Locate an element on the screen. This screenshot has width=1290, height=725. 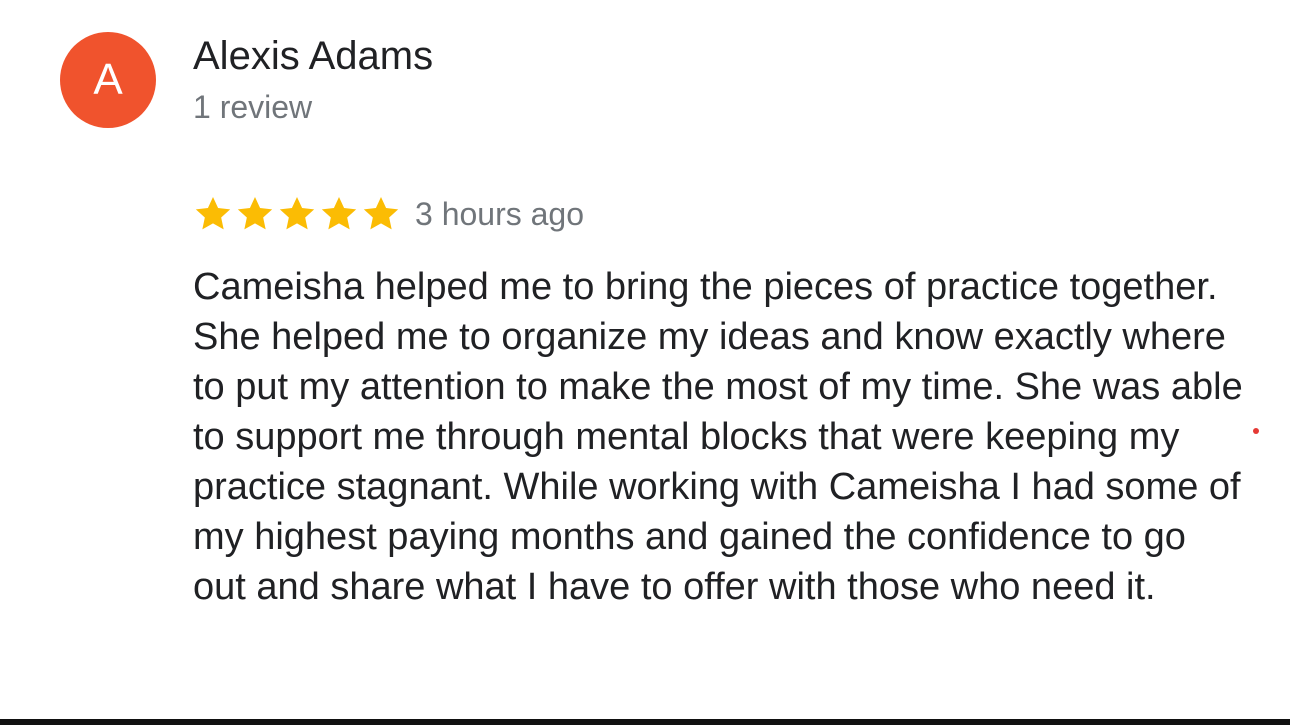
star-rating is located at coordinates (298, 214).